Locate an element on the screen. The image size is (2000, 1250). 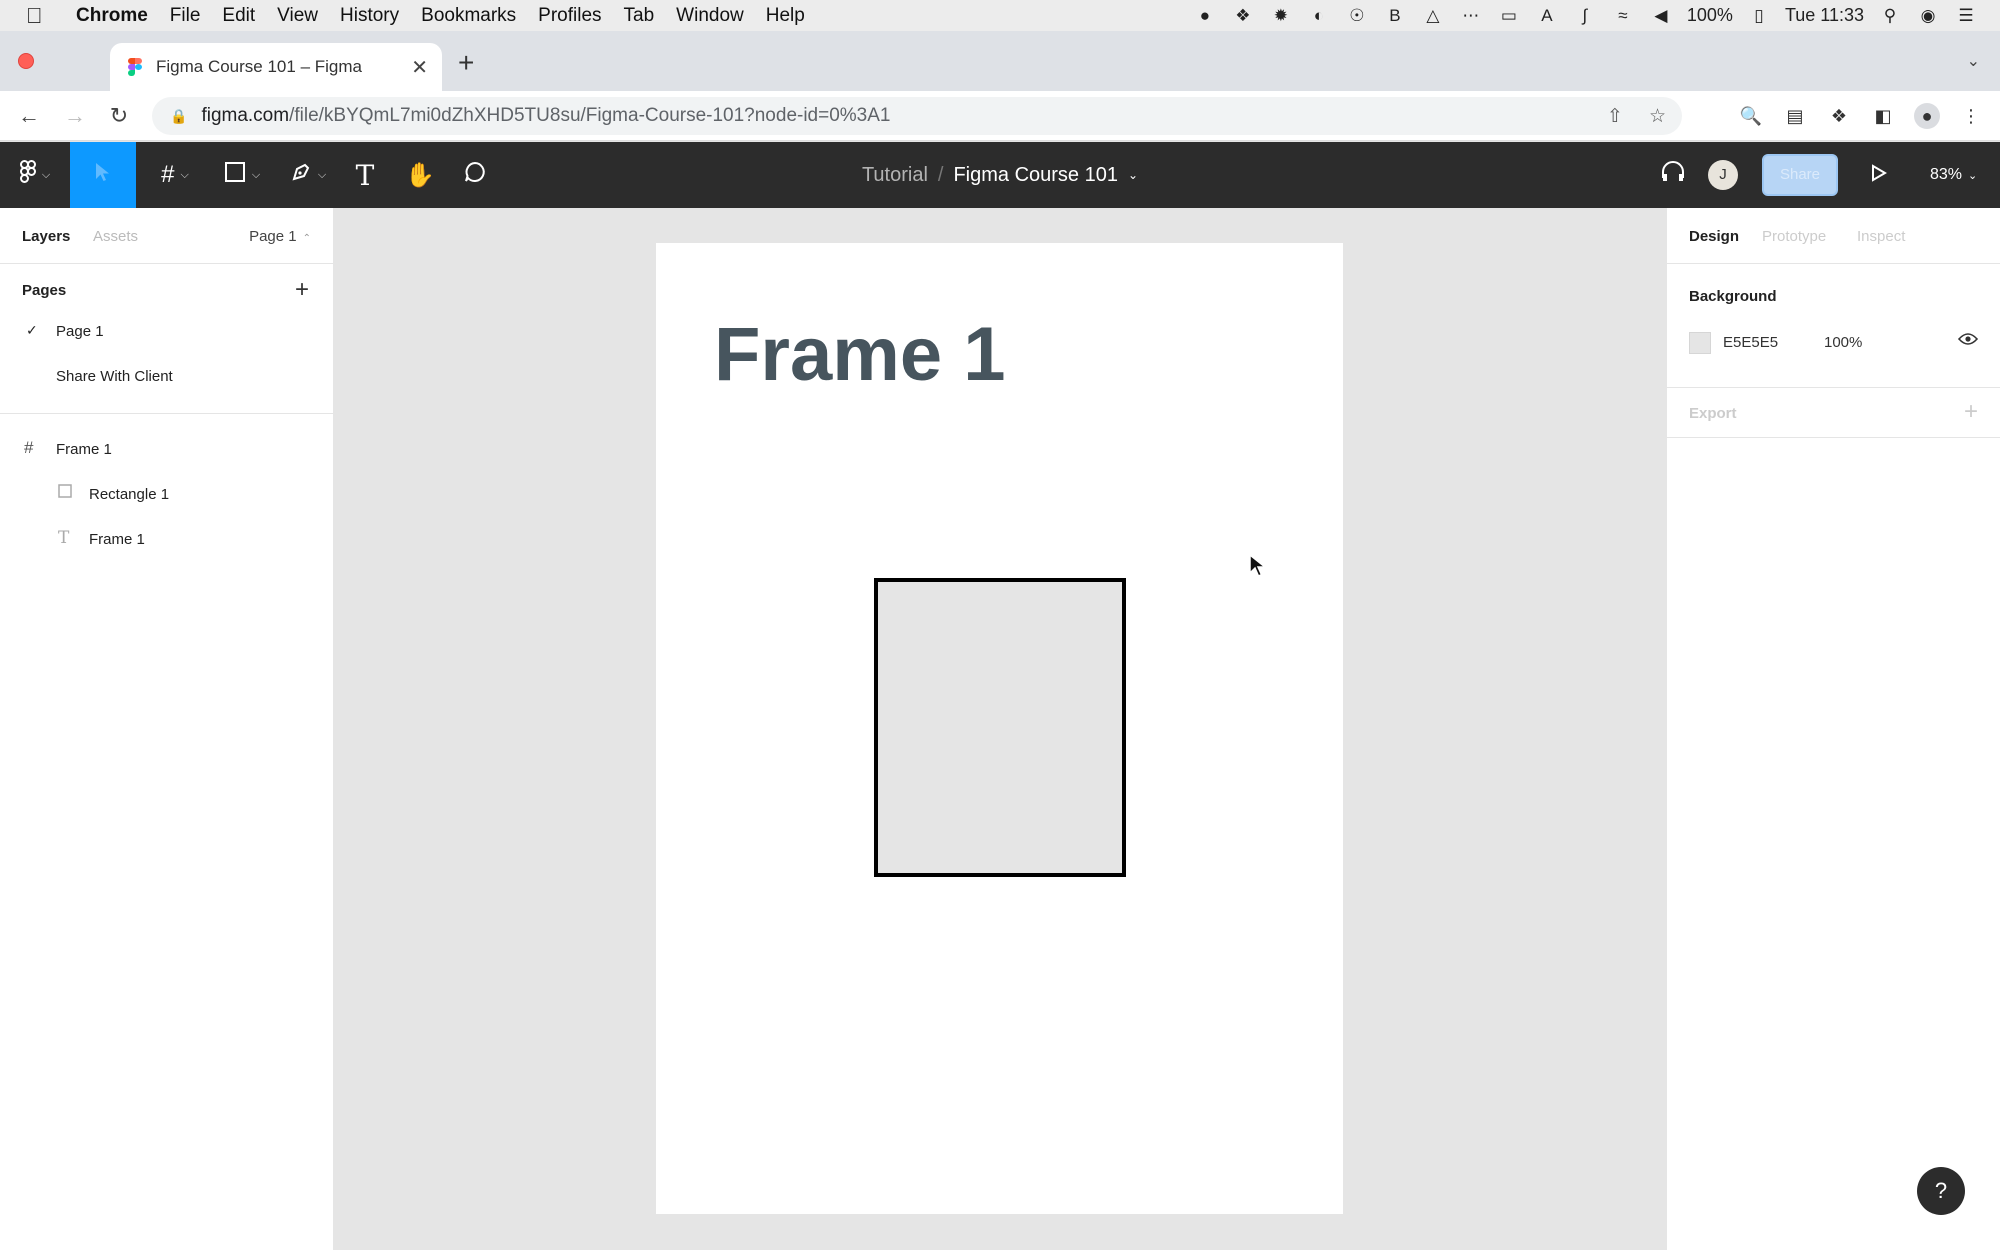
bluetooth-icon: ∫ is located at coordinates (1585, 16).